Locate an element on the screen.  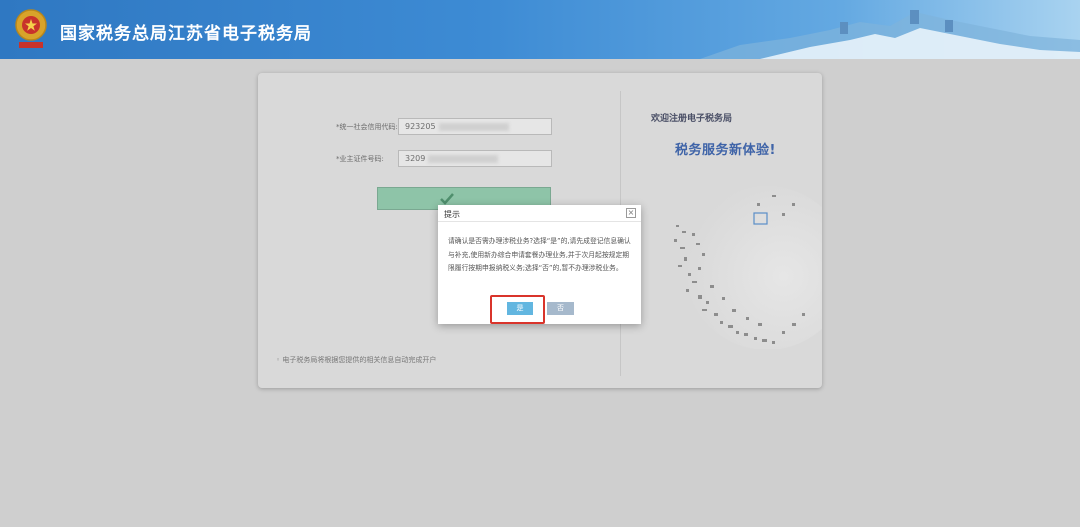
id-number-value: 3209 is located at coordinates (415, 158).